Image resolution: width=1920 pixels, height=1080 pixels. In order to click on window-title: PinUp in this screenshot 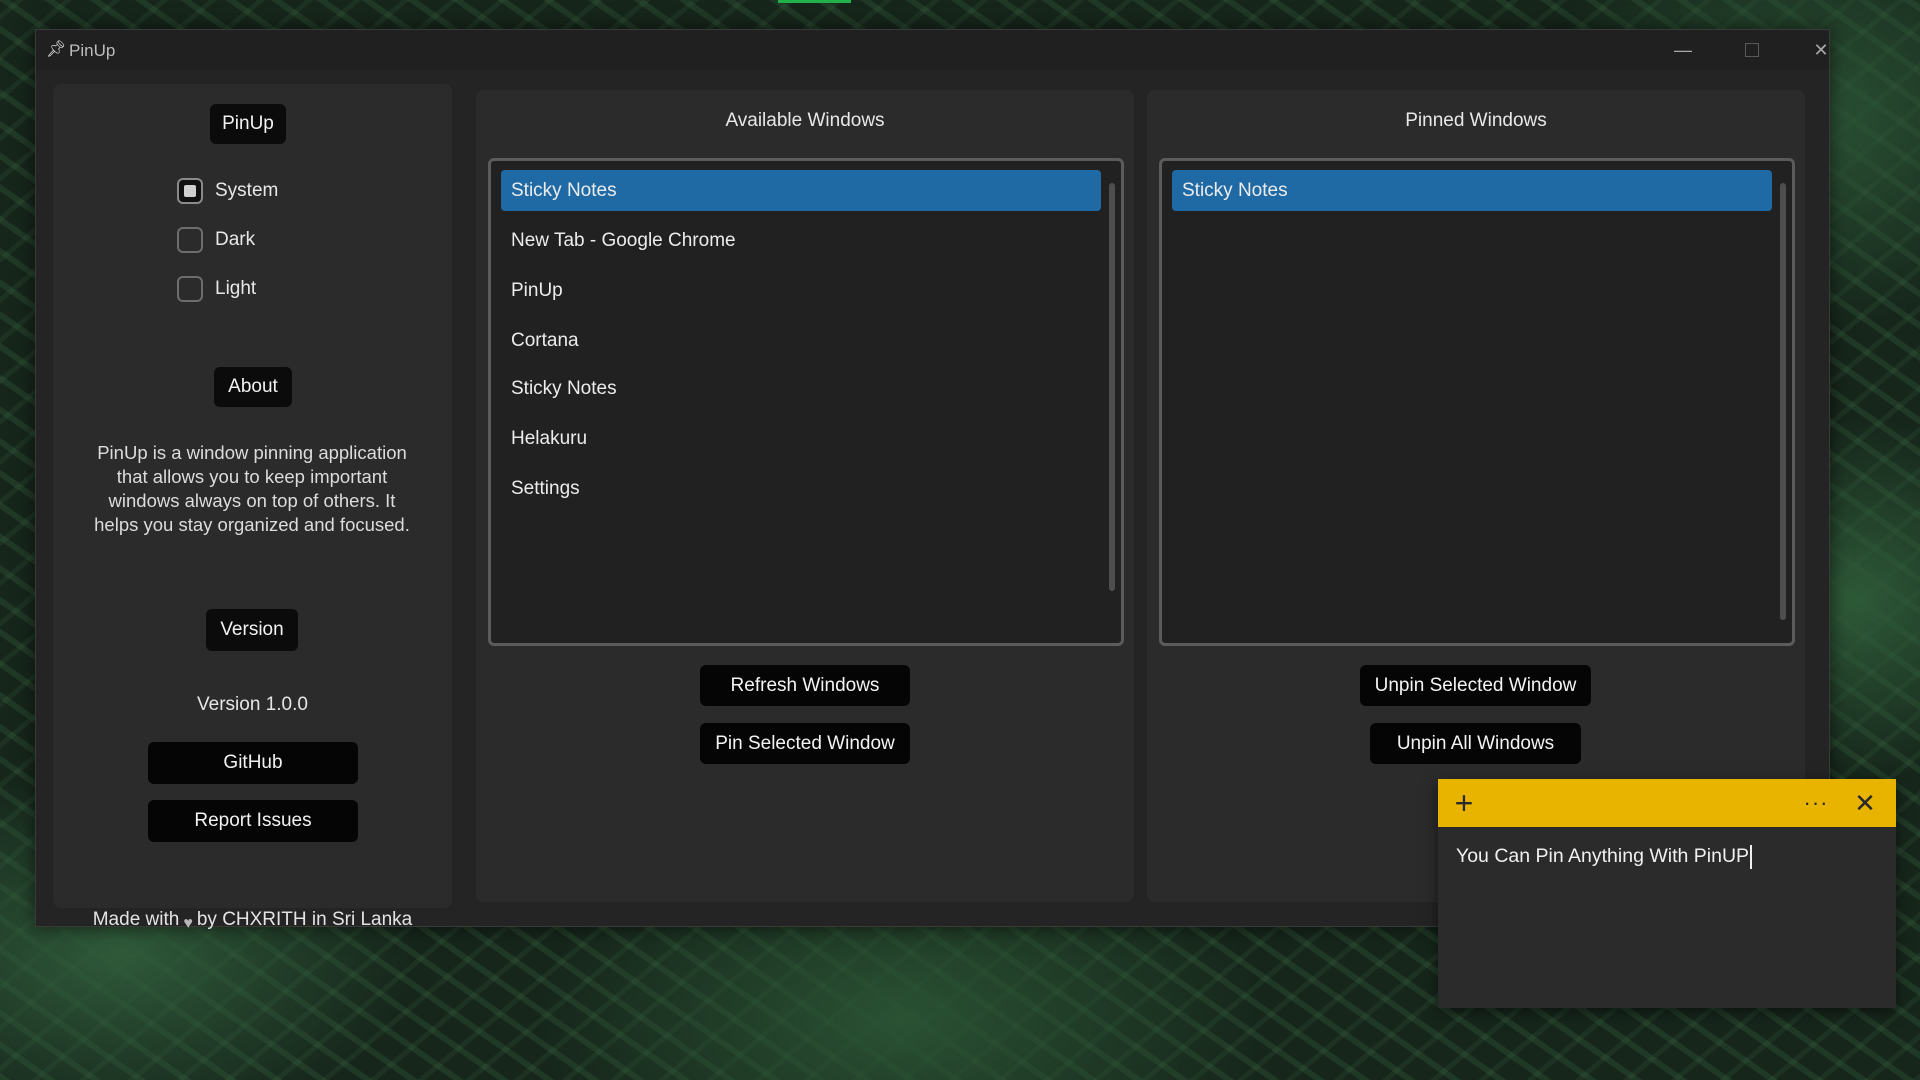, I will do `click(92, 50)`.